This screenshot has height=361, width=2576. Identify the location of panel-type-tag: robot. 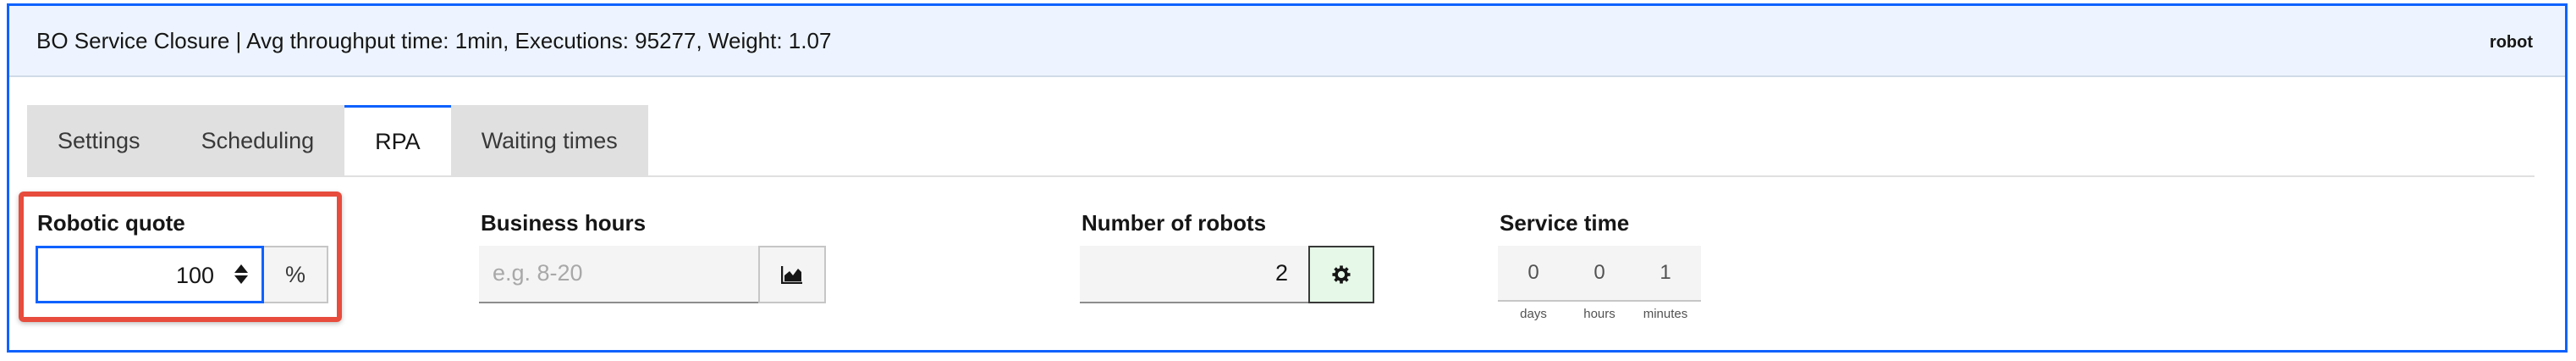
(2511, 43).